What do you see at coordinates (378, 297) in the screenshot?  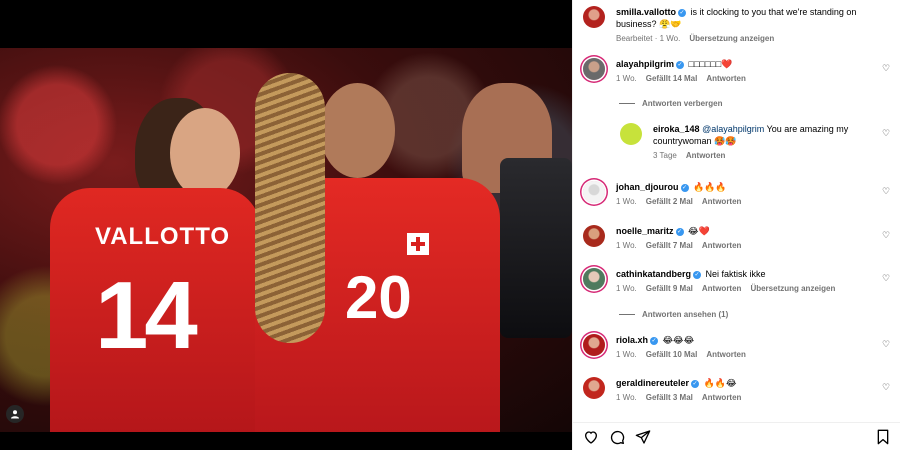 I see `jersey-number-right: 20` at bounding box center [378, 297].